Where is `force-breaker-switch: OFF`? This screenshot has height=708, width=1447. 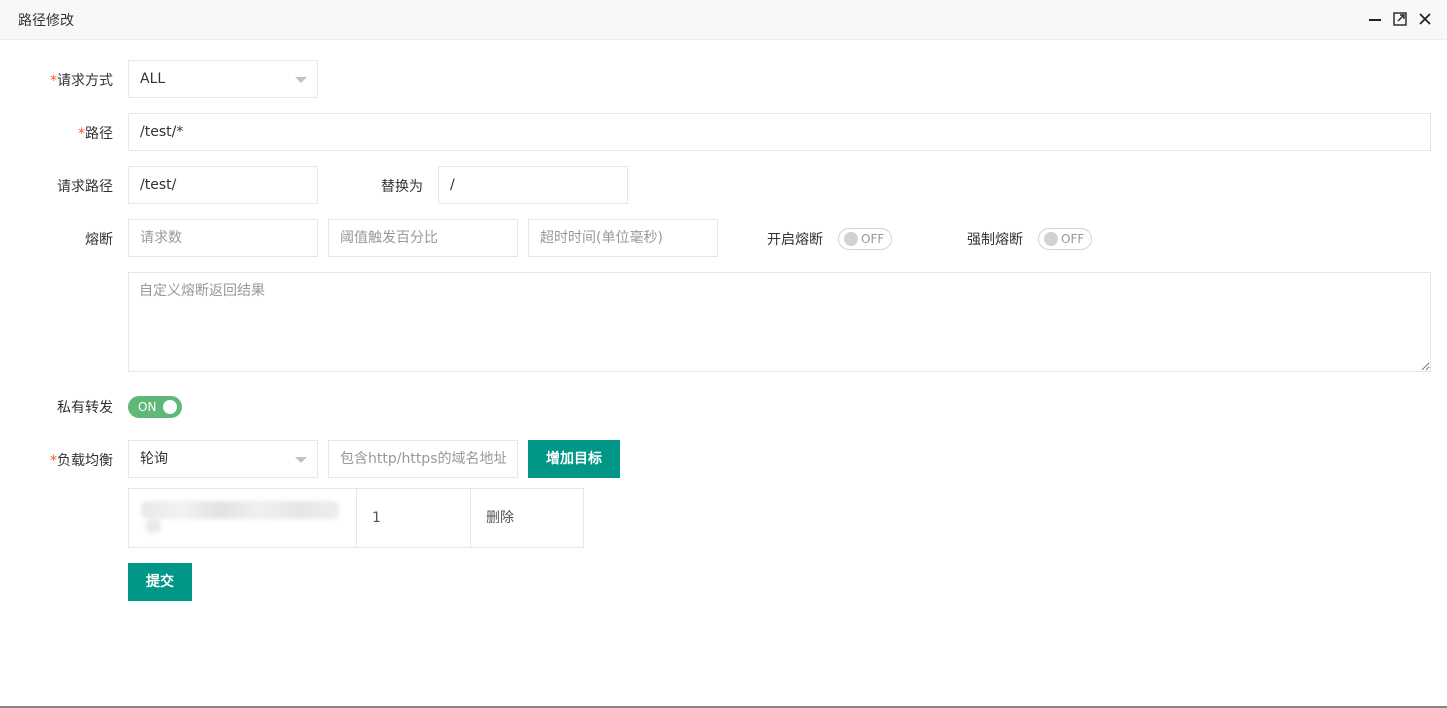
force-breaker-switch: OFF is located at coordinates (1065, 239).